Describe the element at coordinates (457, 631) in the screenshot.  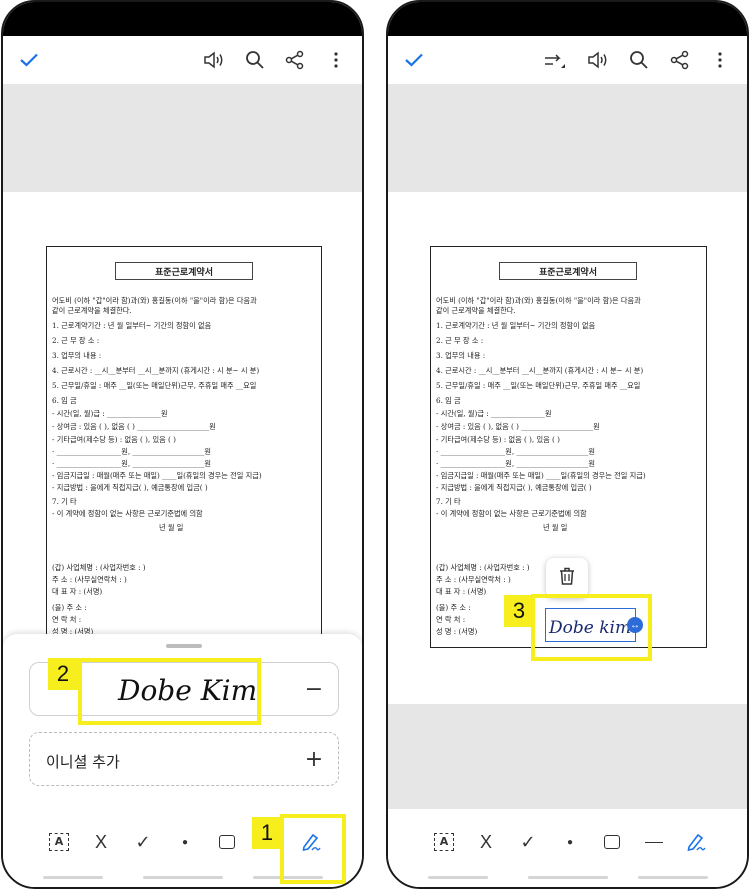
I see `contract-line: 성 명 : (서명)` at that location.